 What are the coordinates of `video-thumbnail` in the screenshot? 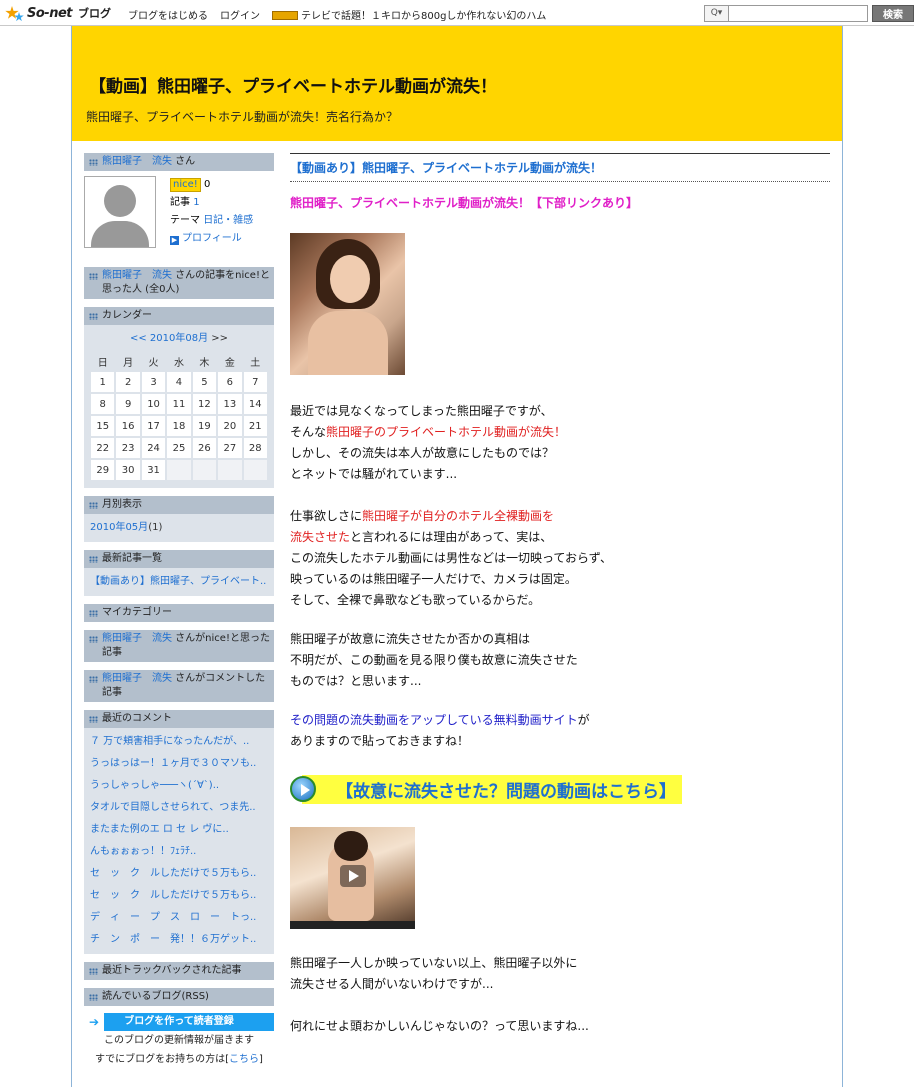 It's located at (352, 878).